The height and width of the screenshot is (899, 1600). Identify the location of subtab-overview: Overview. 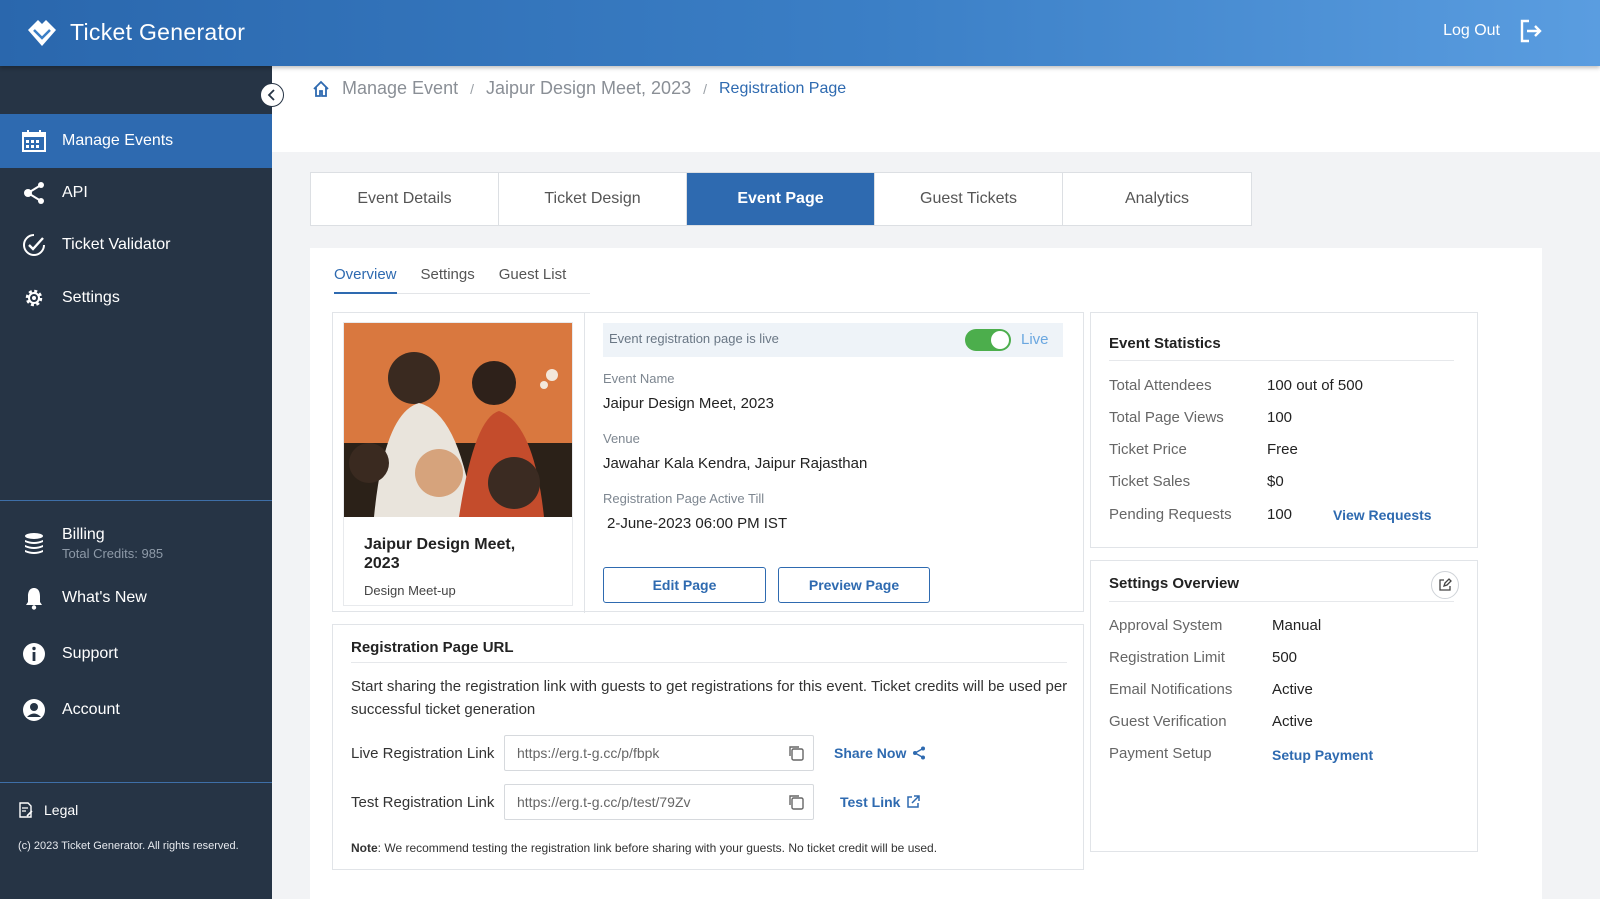
(365, 277).